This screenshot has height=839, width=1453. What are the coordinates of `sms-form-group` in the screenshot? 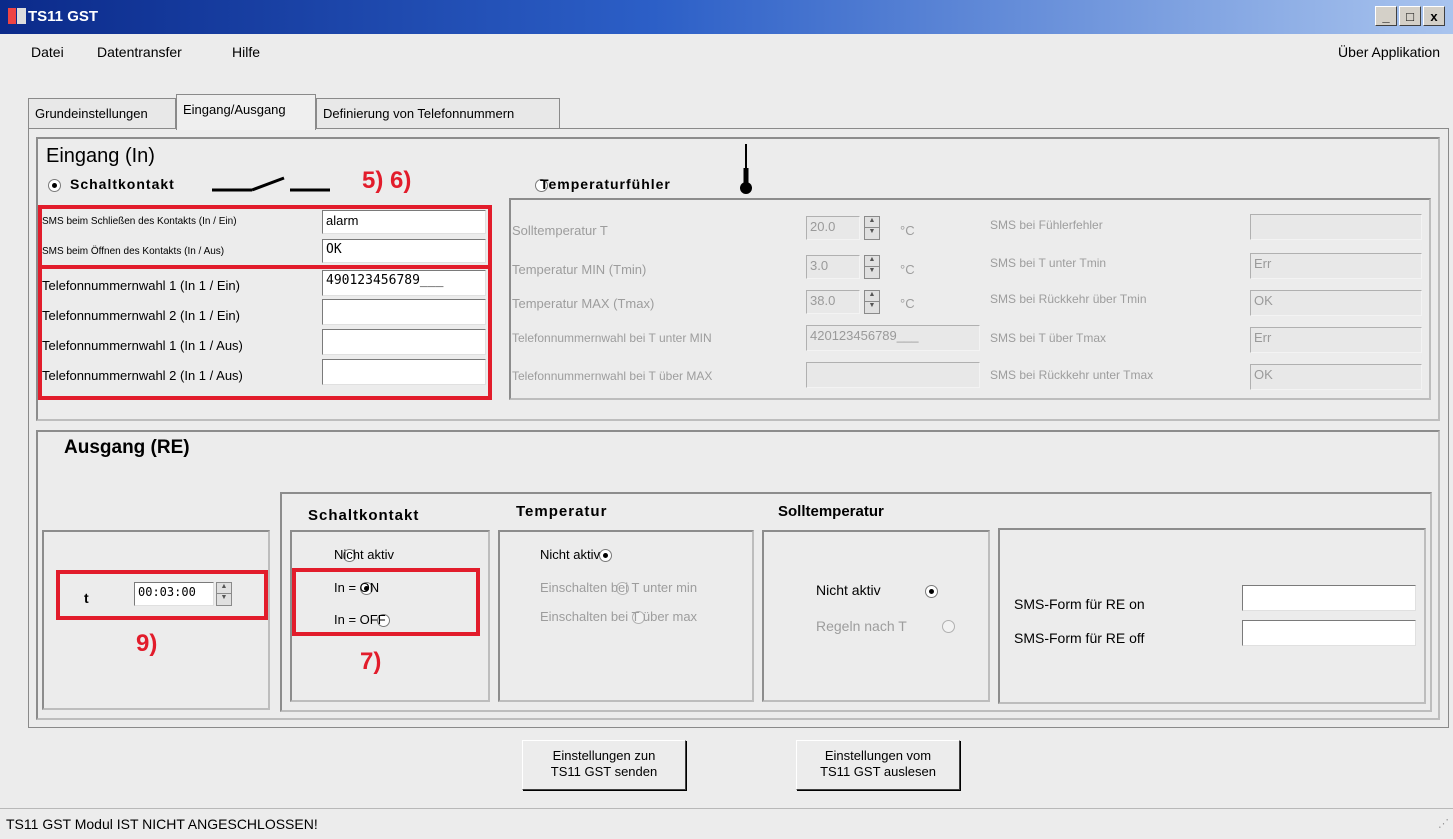 It's located at (1212, 616).